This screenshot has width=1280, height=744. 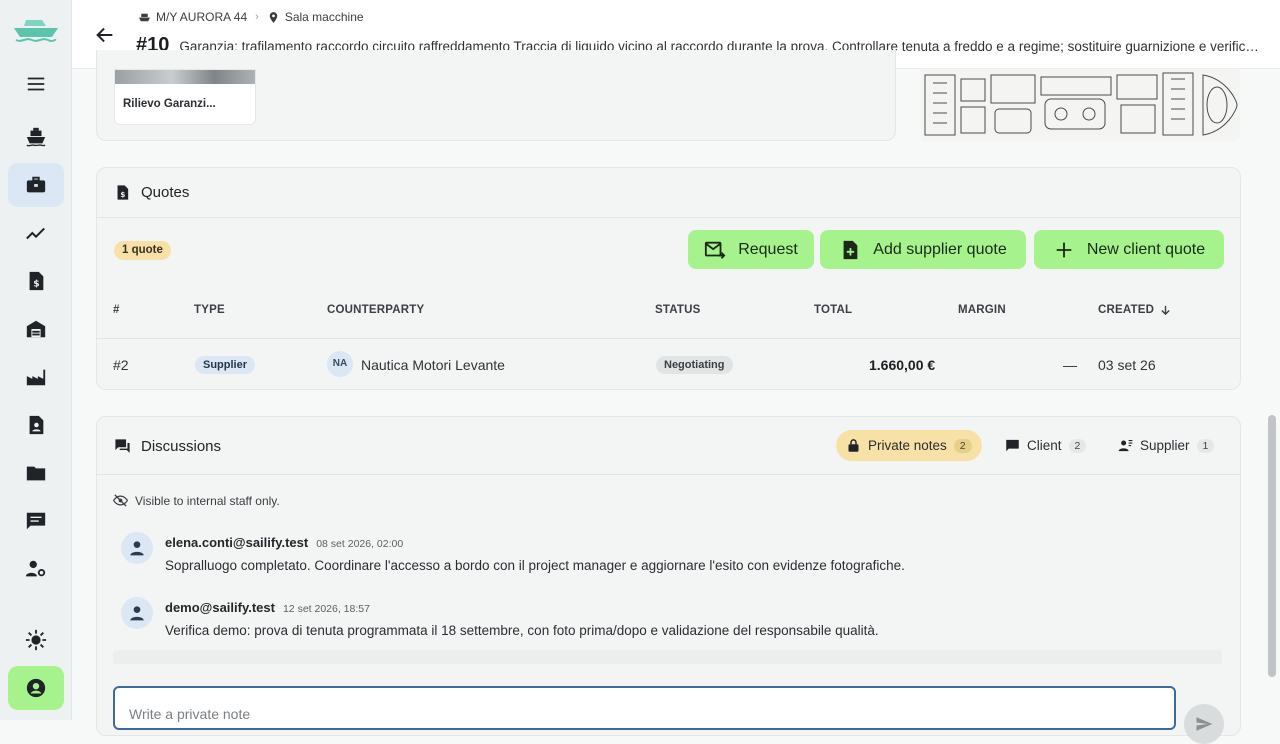 I want to click on quote-total: 1.660,00 €, so click(x=902, y=365).